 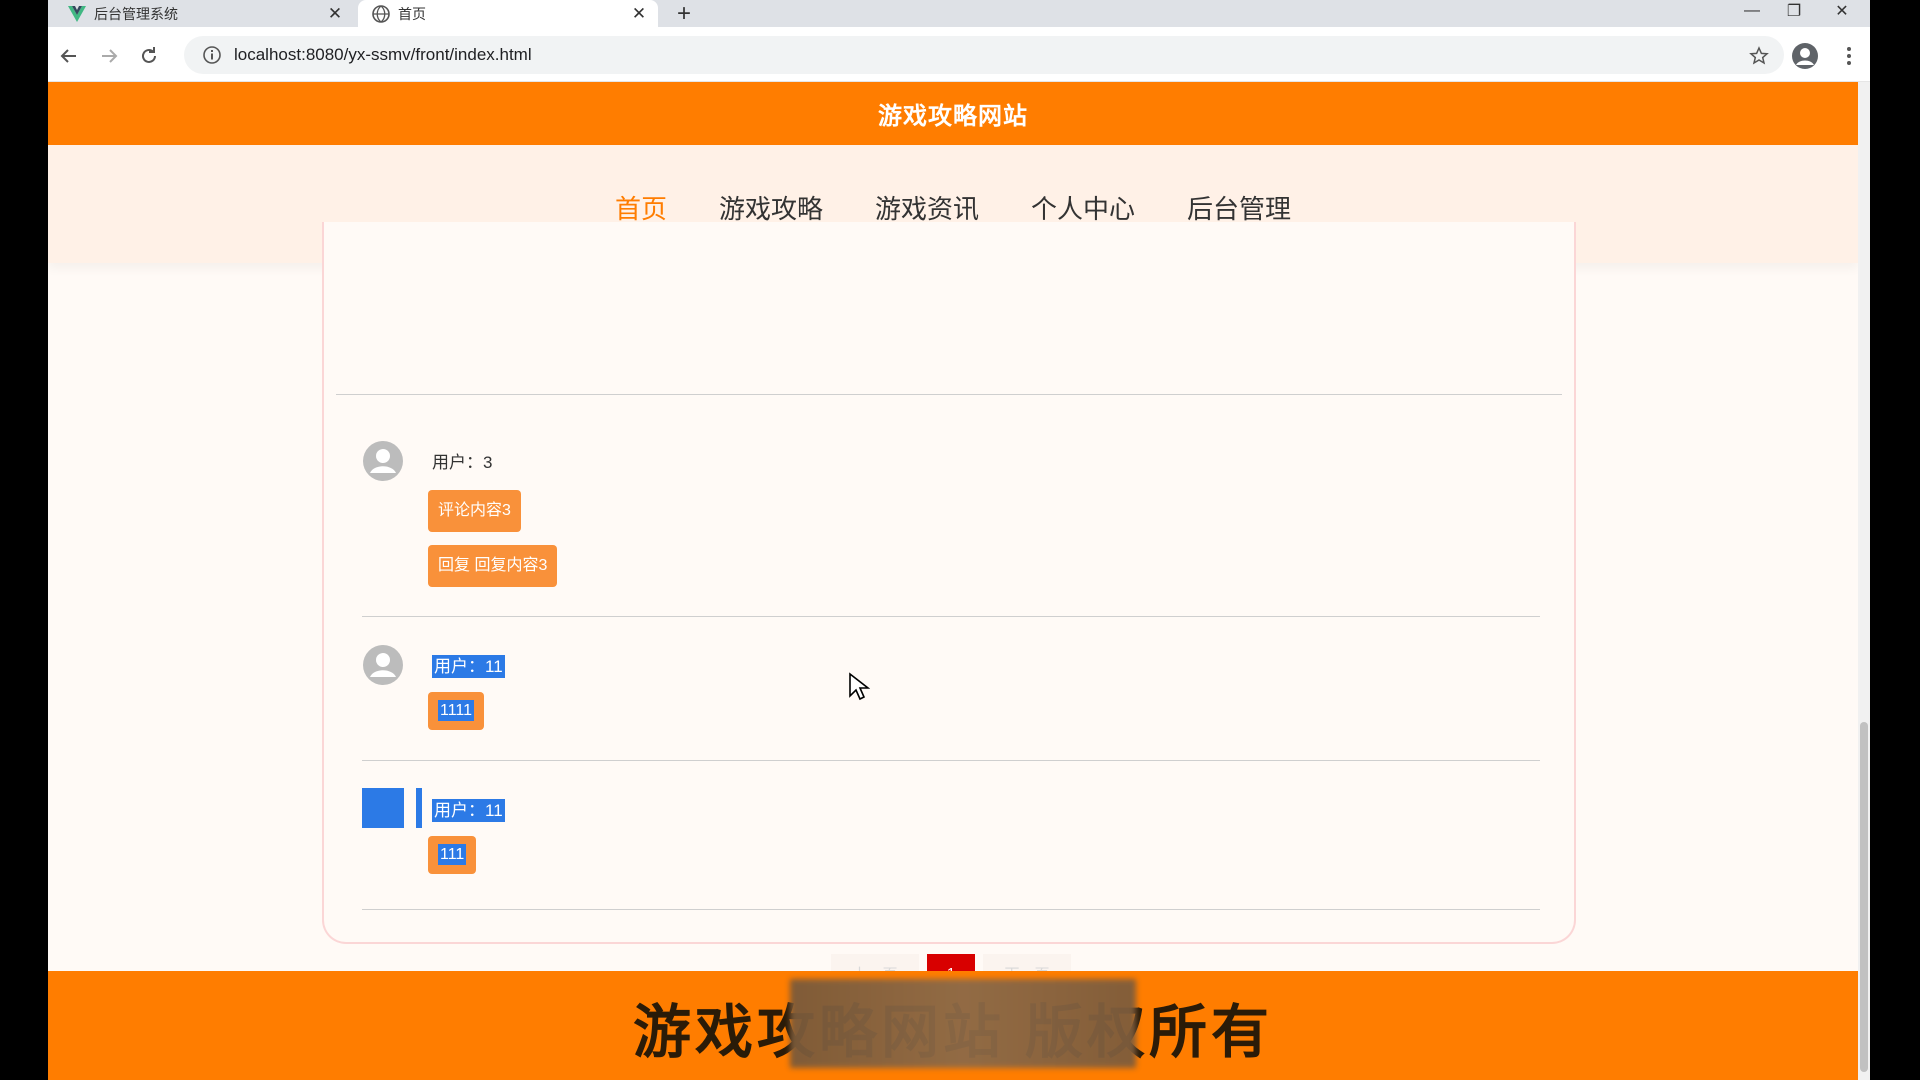 I want to click on forward-arrow-icon, so click(x=109, y=56).